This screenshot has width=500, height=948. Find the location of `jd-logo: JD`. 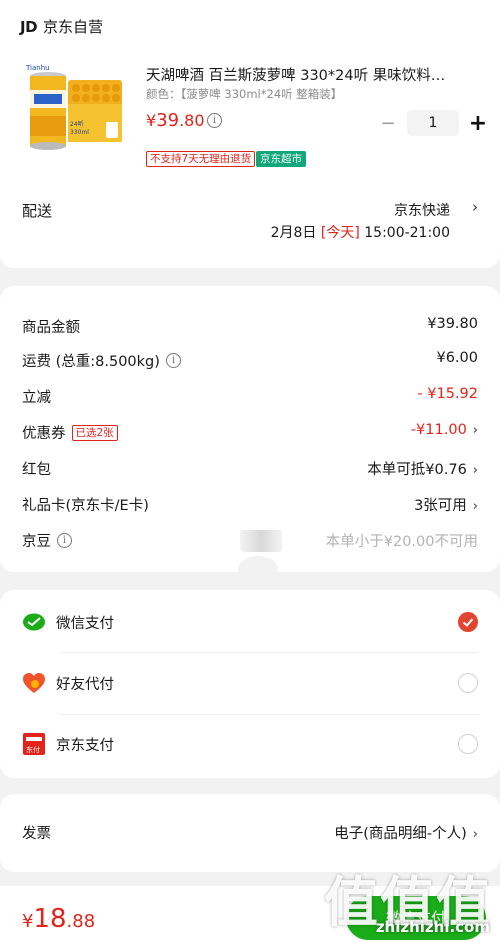

jd-logo: JD is located at coordinates (29, 26).